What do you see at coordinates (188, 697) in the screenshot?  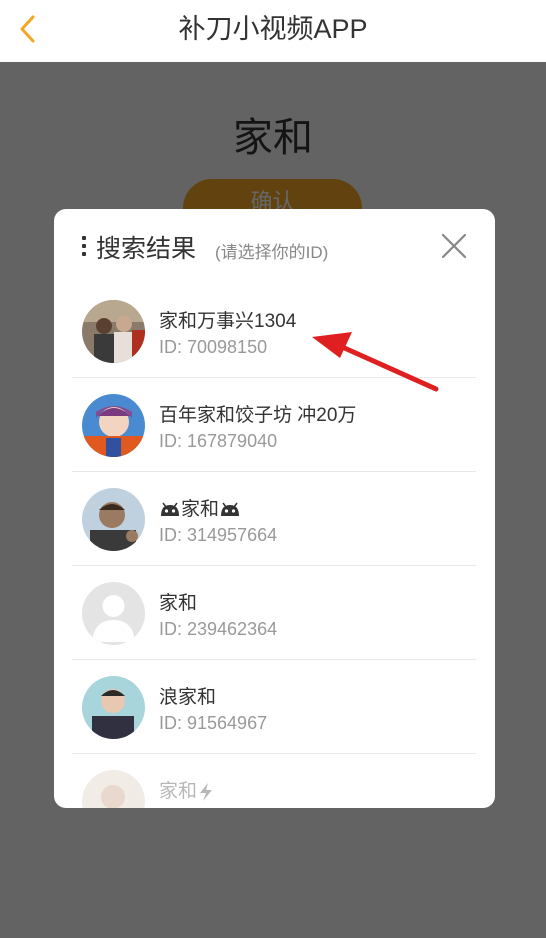 I see `result-name: 浪家和` at bounding box center [188, 697].